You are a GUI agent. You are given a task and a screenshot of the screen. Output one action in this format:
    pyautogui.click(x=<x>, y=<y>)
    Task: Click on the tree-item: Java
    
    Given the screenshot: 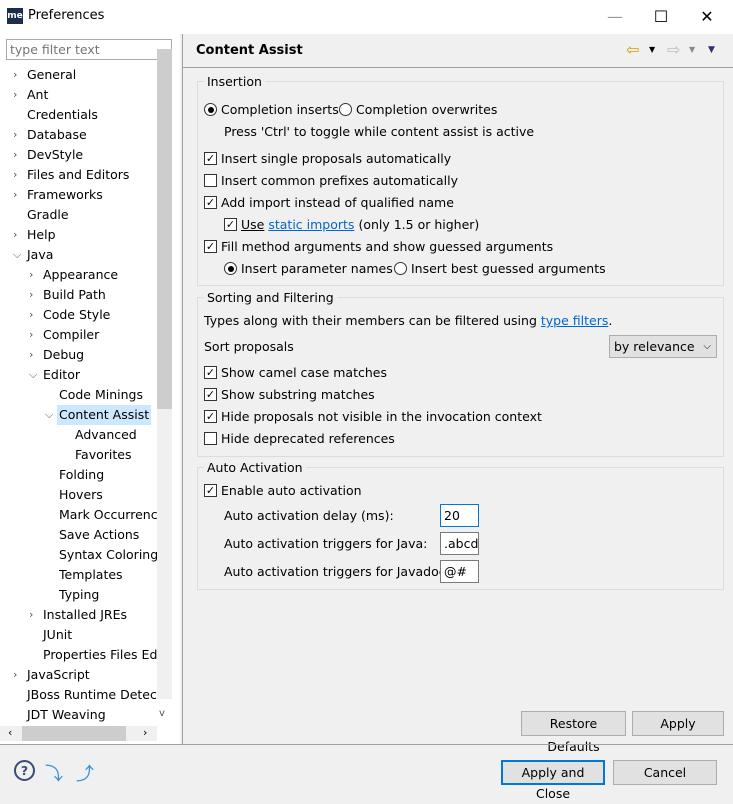 What is the action you would take?
    pyautogui.click(x=40, y=255)
    